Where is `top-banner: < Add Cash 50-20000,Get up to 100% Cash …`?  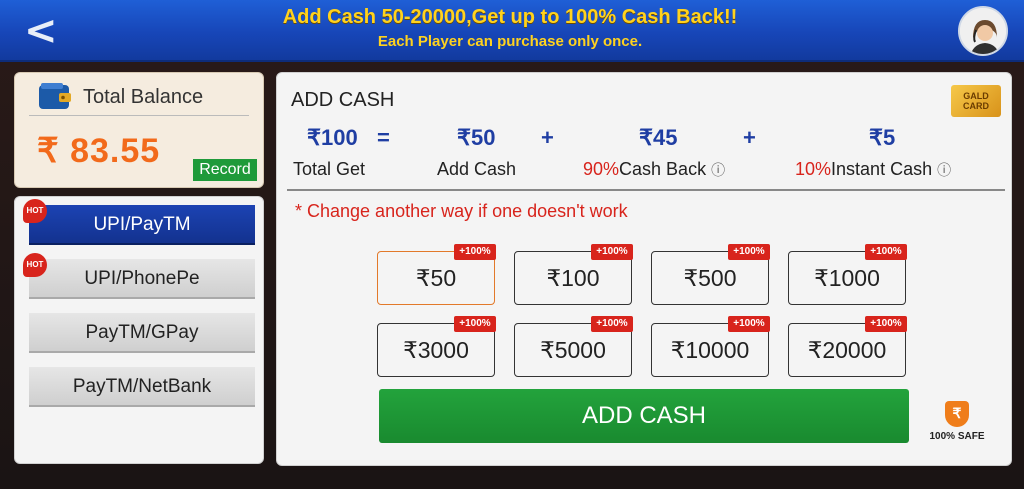 top-banner: < Add Cash 50-20000,Get up to 100% Cash … is located at coordinates (512, 31).